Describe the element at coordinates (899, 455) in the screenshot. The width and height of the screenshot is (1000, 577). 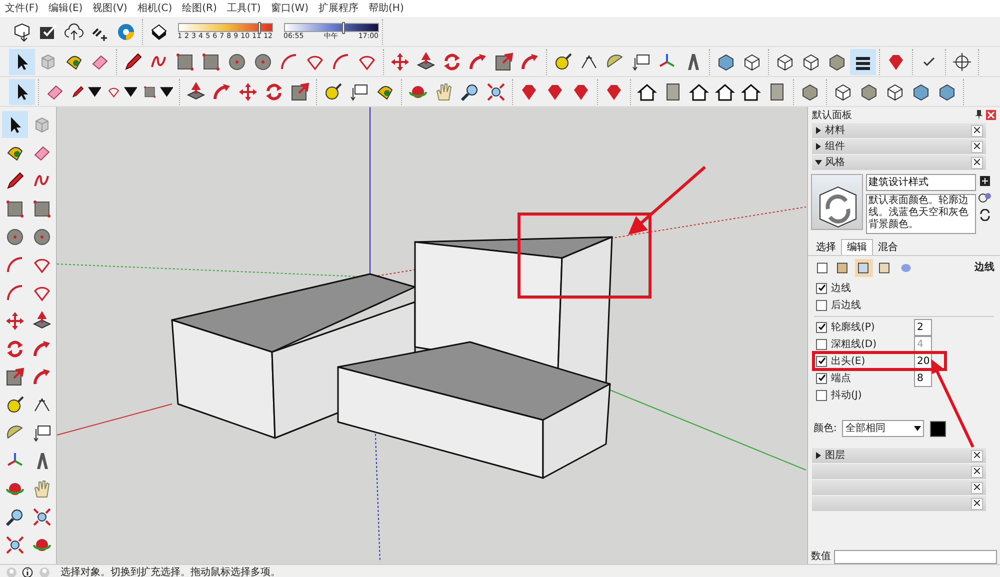
I see `panel-section-header: 图层` at that location.